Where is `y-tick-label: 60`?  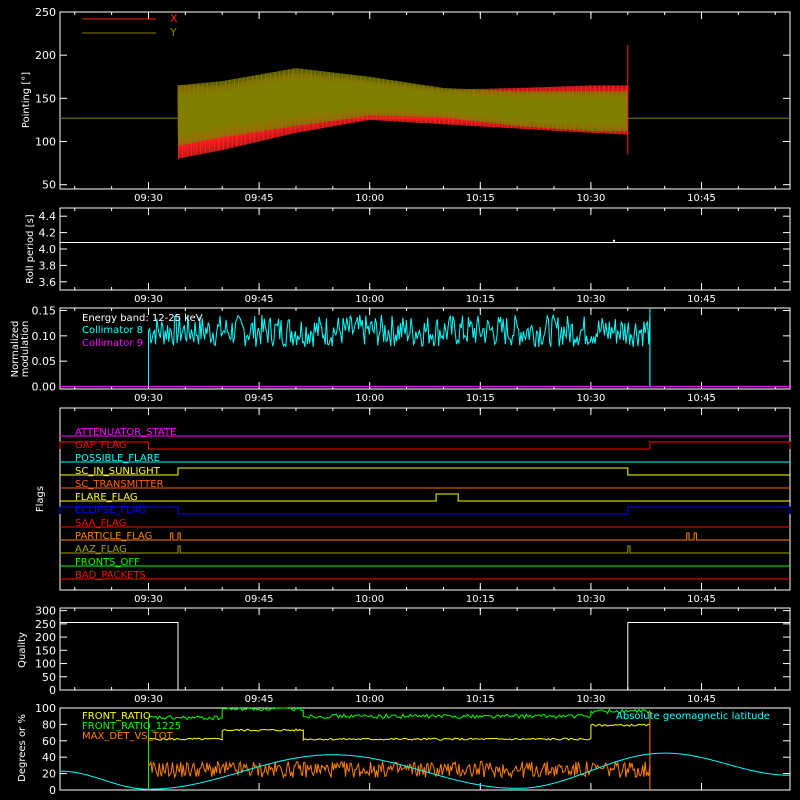
y-tick-label: 60 is located at coordinates (49, 741).